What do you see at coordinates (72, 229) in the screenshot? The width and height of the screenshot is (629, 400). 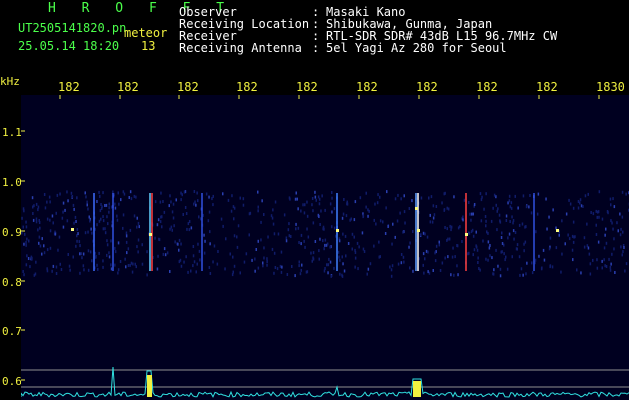 I see `signal-dot` at bounding box center [72, 229].